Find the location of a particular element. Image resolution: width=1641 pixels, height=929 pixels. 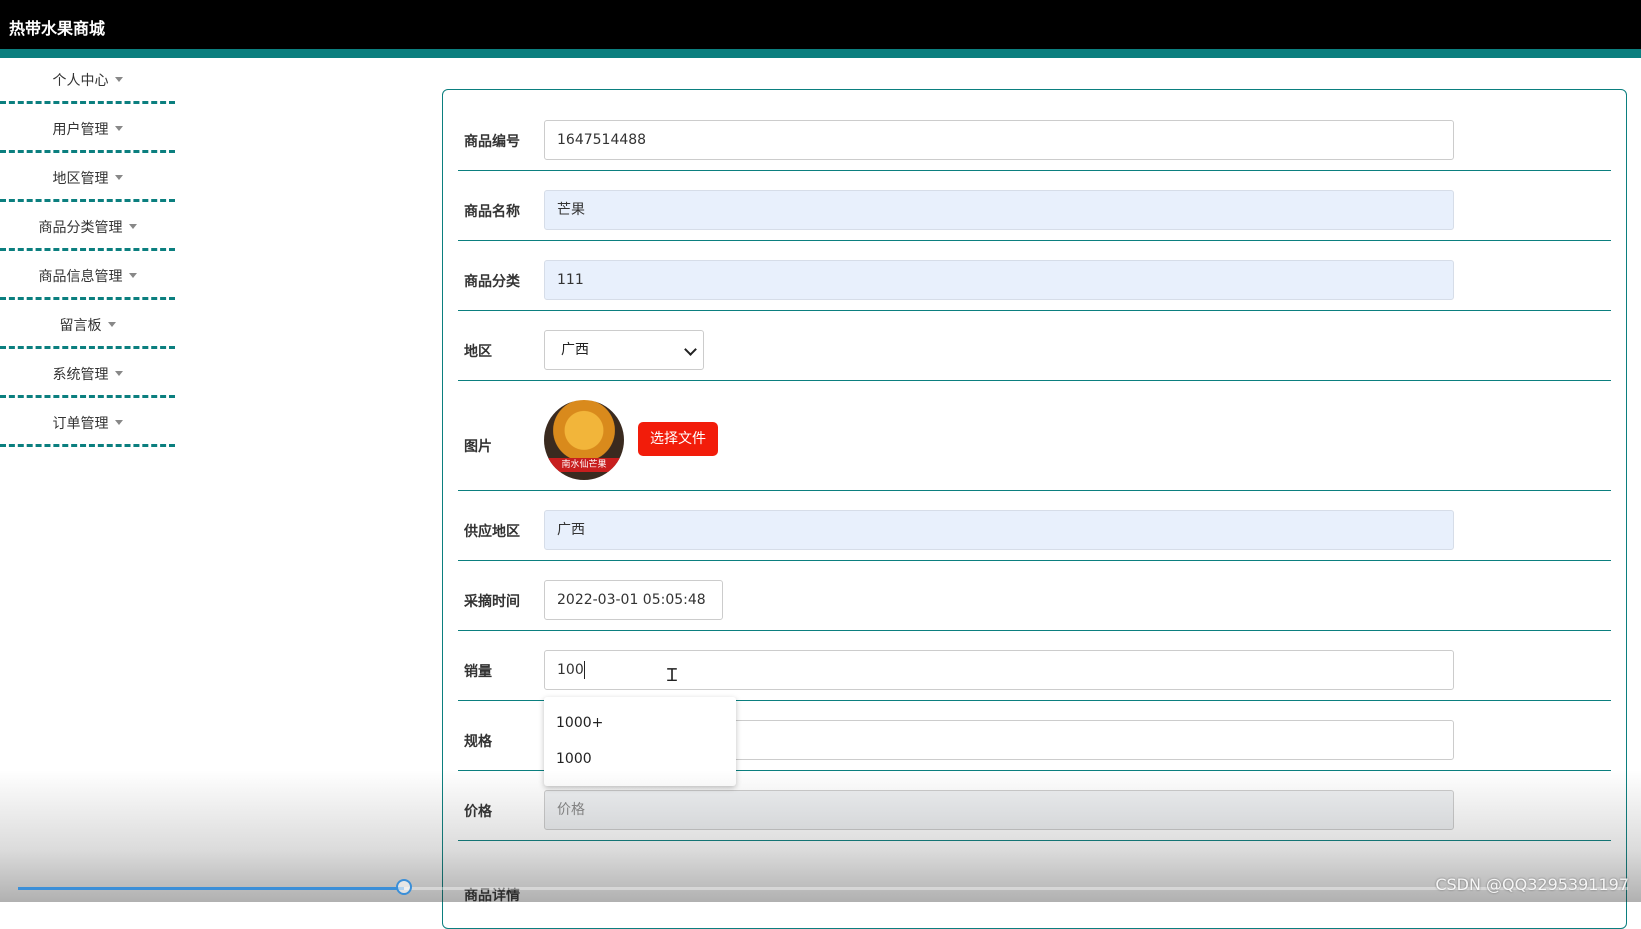

sidebar-item-category-management: 商品分类管理 is located at coordinates (87, 228).